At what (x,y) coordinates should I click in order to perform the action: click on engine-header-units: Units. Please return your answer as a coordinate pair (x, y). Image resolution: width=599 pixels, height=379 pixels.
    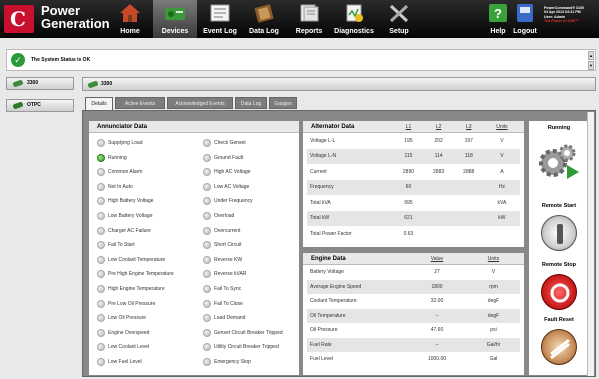
    Looking at the image, I should click on (493, 259).